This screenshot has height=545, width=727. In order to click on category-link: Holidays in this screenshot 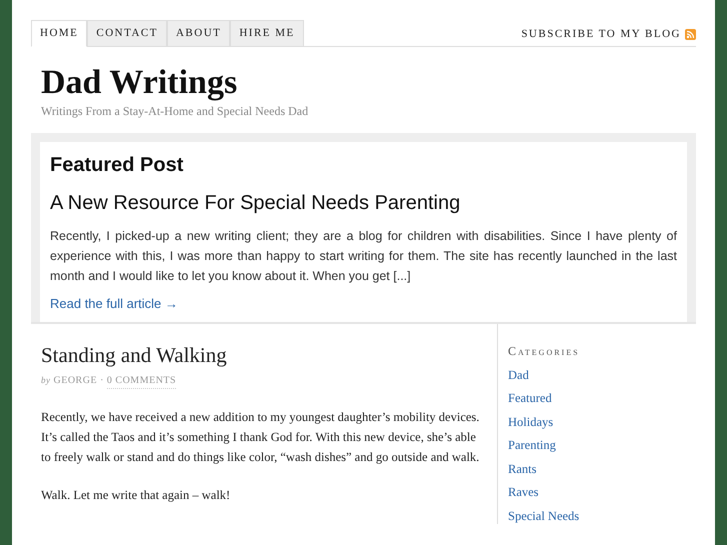, I will do `click(602, 422)`.